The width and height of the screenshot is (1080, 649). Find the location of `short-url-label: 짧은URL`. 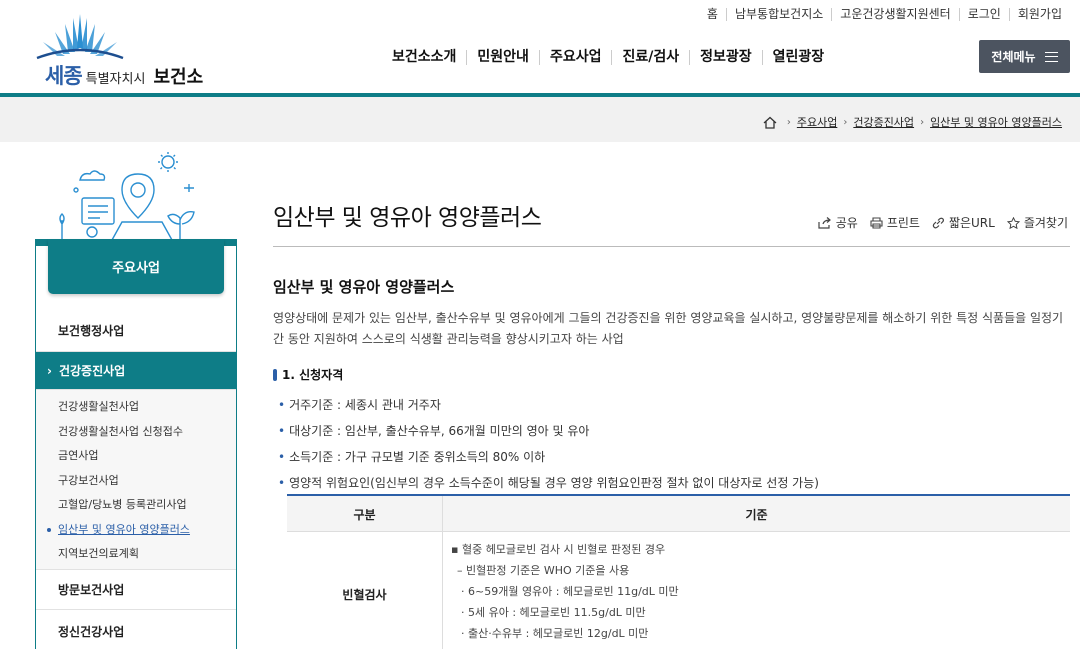

short-url-label: 짧은URL is located at coordinates (971, 223).